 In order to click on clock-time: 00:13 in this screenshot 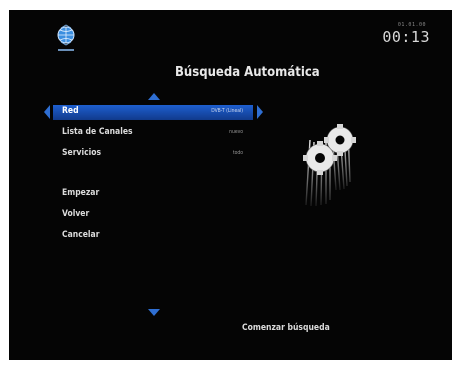, I will do `click(406, 37)`.